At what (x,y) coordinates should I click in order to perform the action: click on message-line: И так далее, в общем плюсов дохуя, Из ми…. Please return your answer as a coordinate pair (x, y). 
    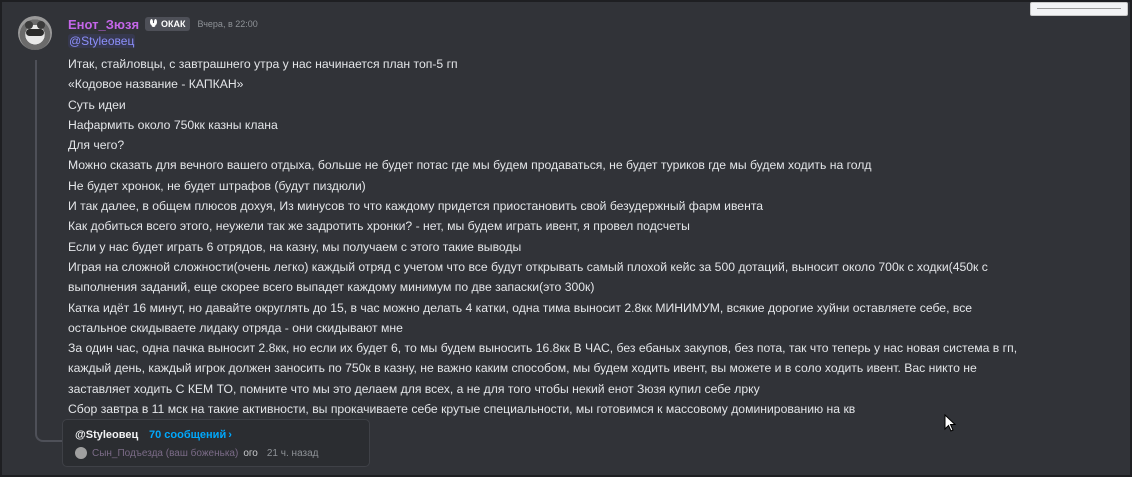
    Looking at the image, I should click on (416, 206).